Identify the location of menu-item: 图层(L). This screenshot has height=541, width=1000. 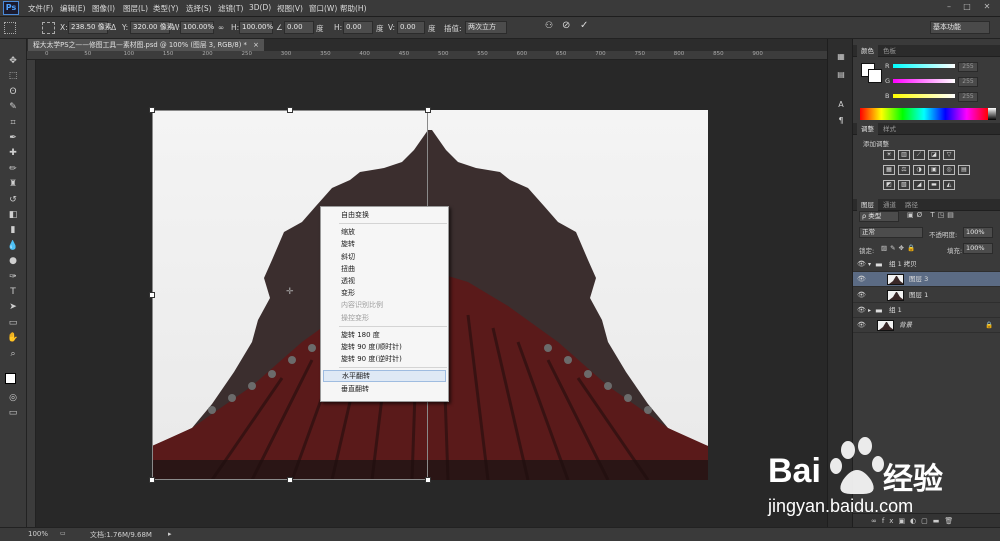
(135, 8).